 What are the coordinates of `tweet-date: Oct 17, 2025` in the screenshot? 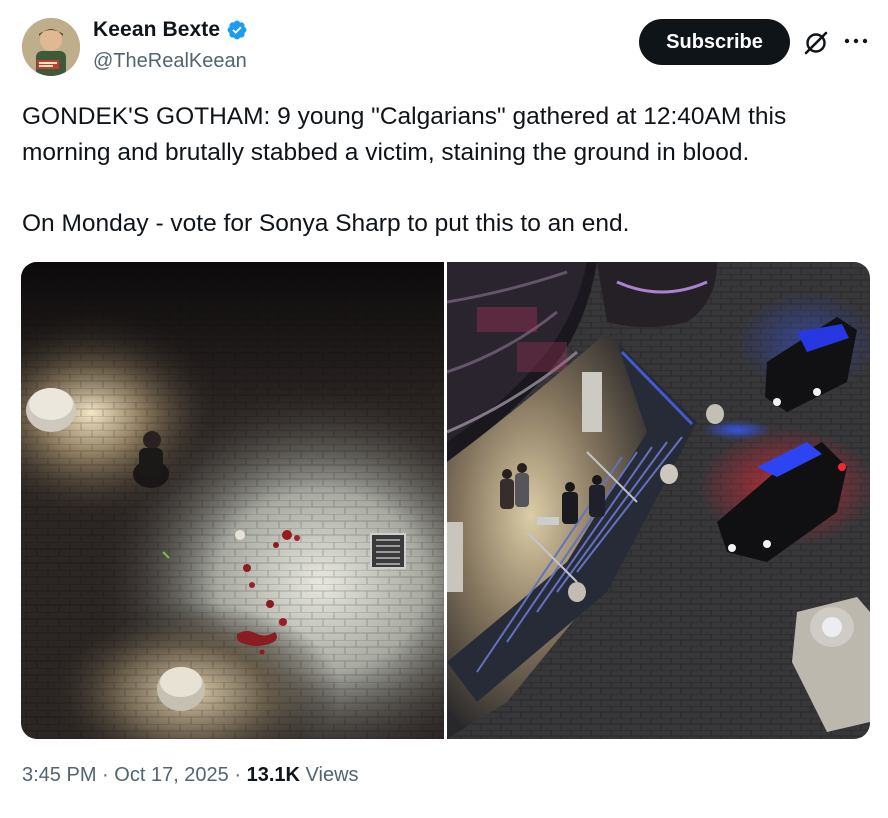 It's located at (171, 775).